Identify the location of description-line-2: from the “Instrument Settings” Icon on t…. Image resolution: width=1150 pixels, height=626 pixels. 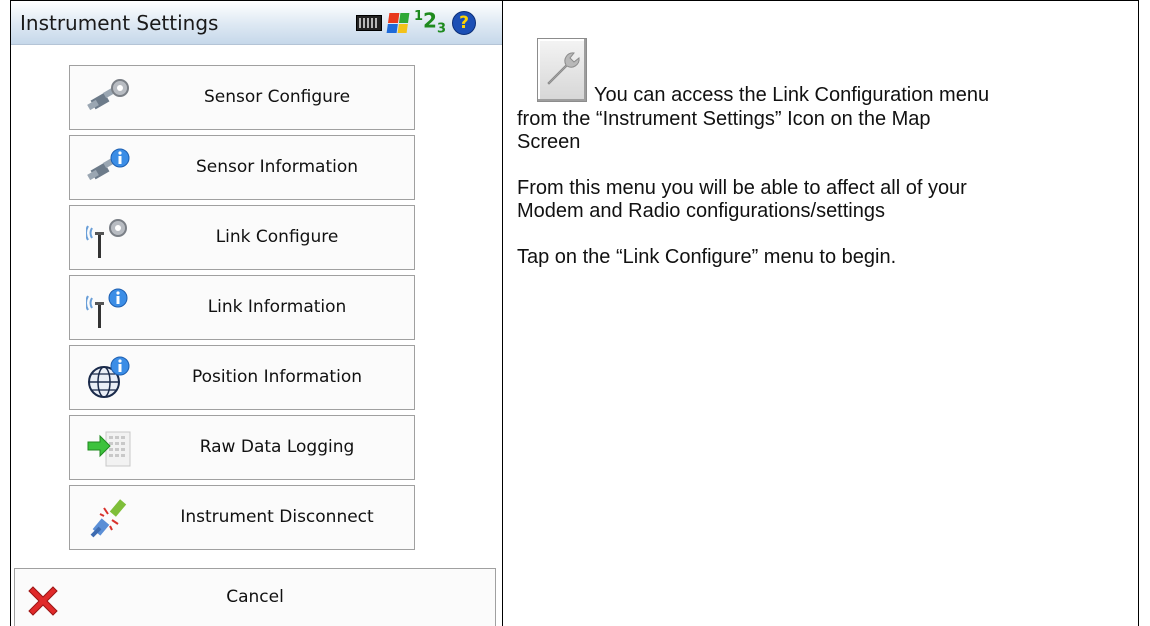
(724, 119).